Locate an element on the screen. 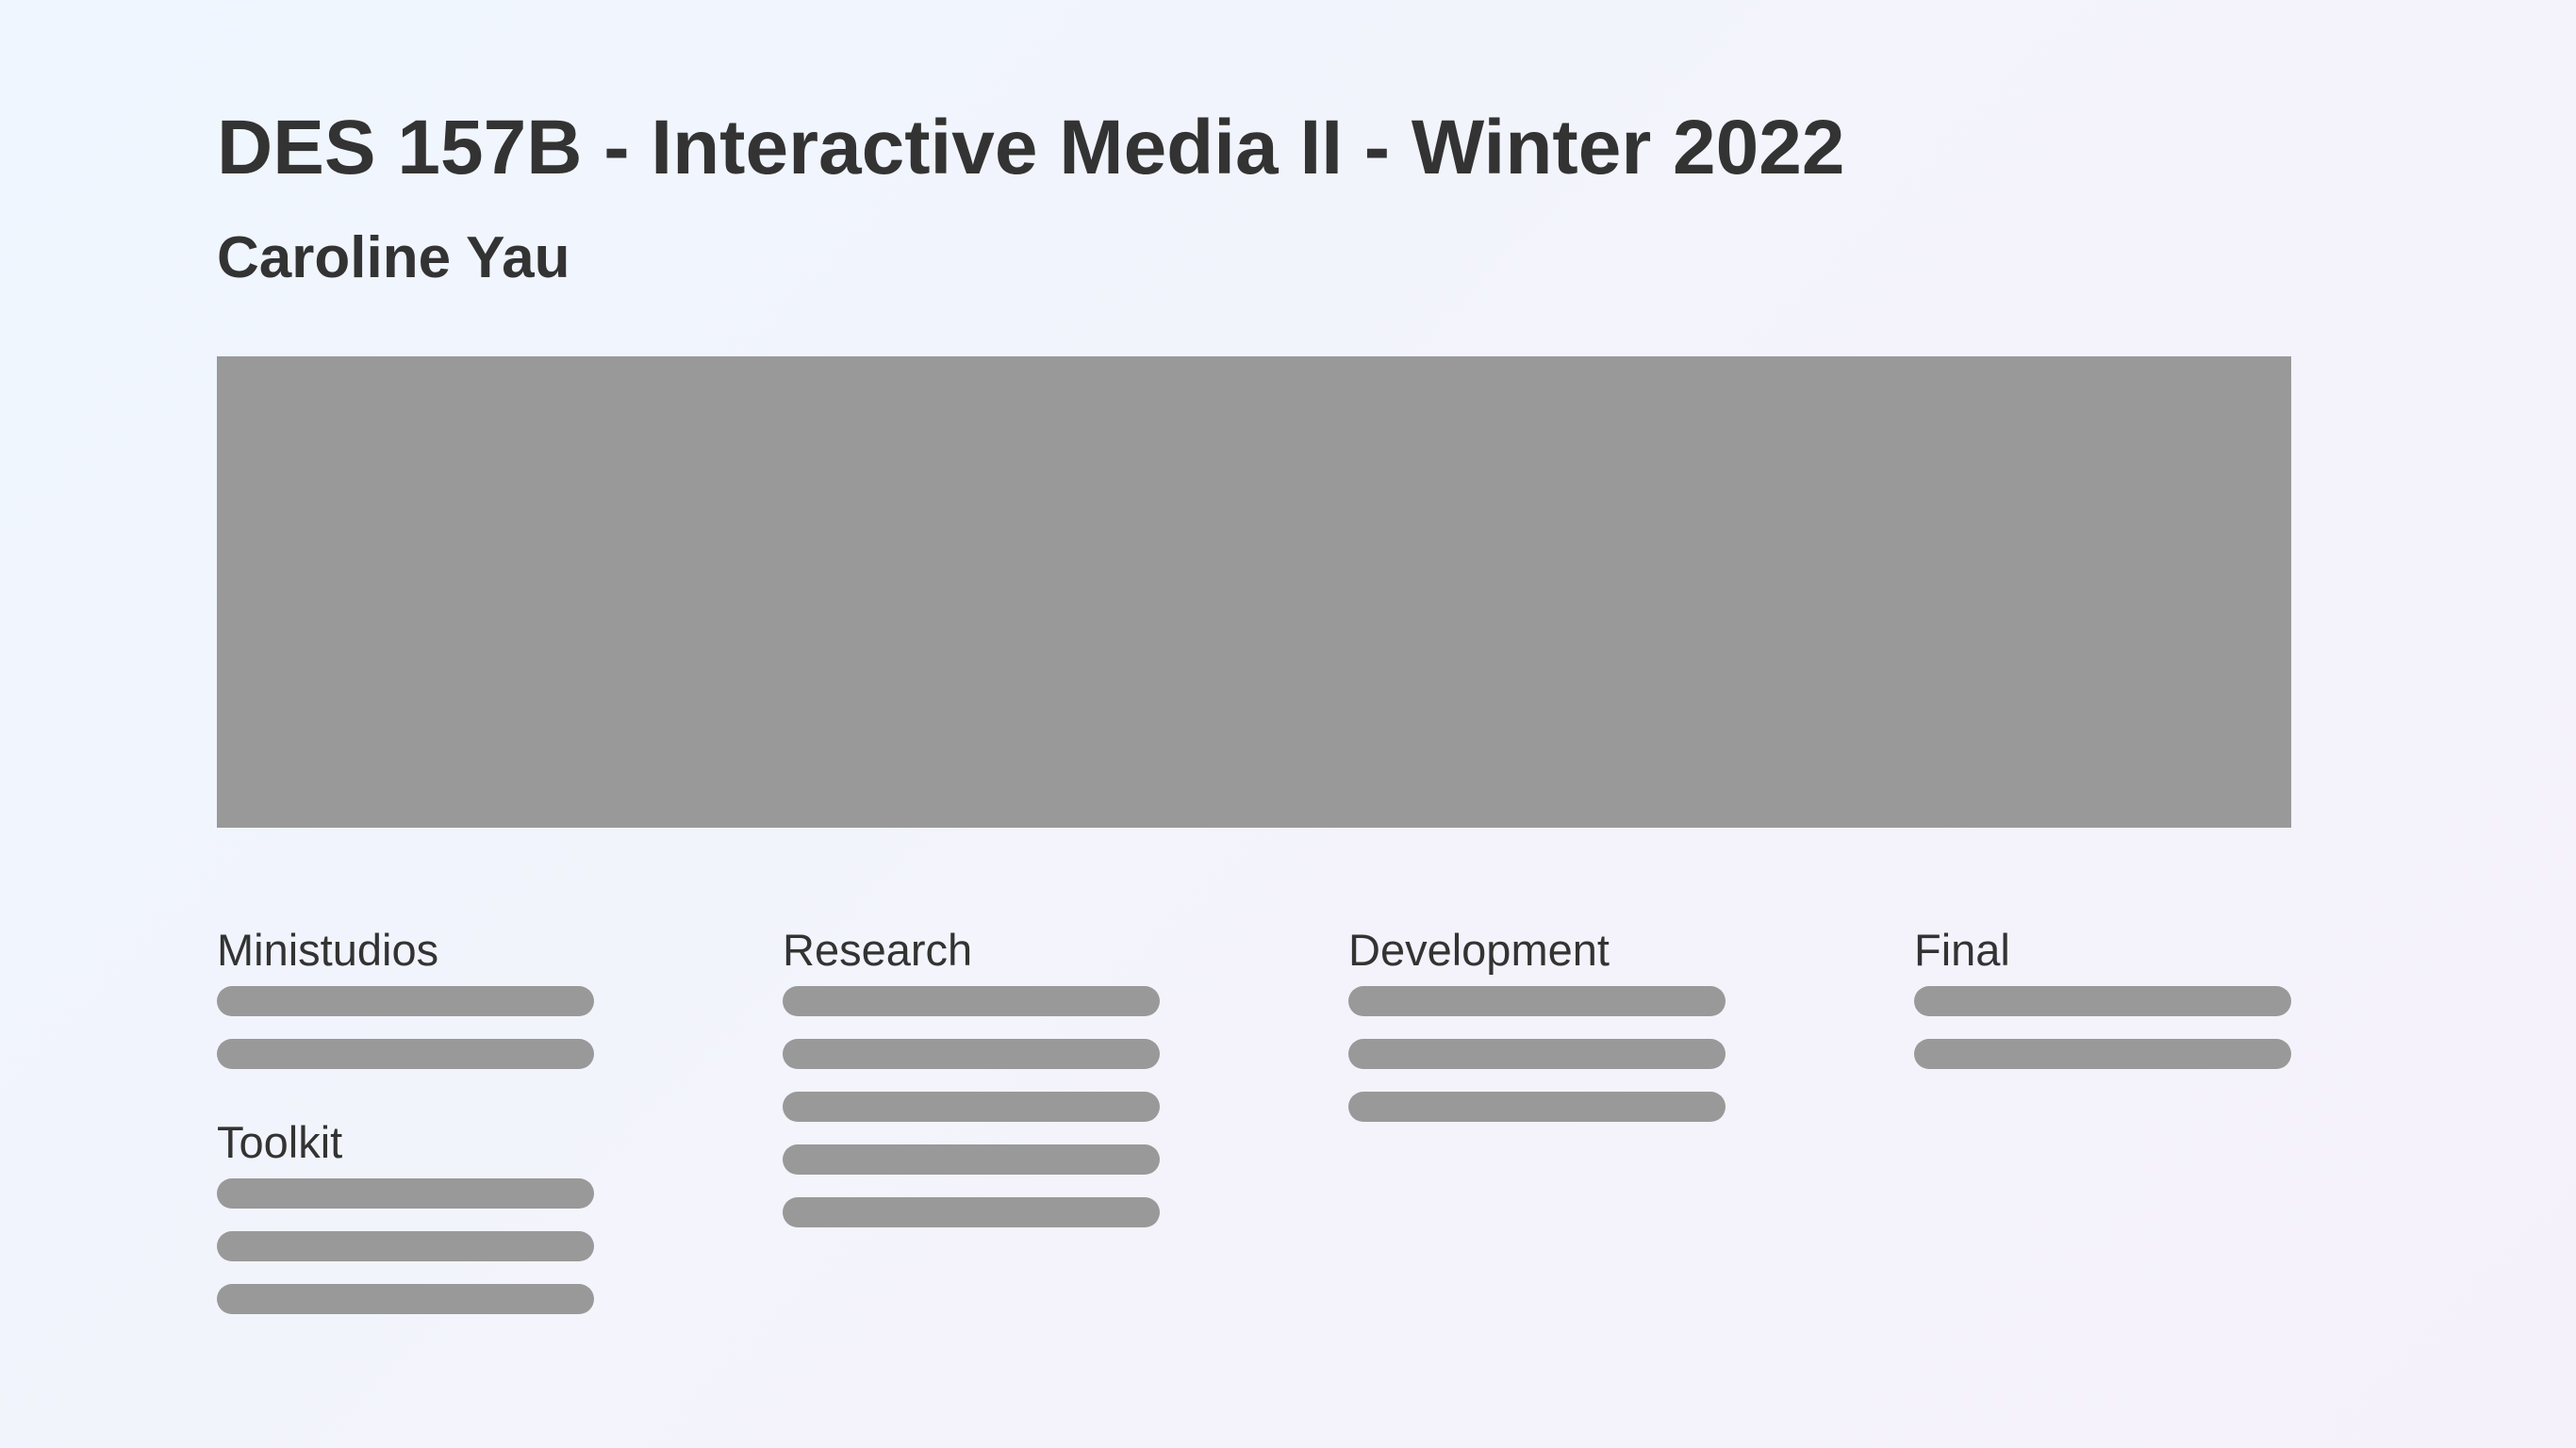 The height and width of the screenshot is (1448, 2576). author-name: Caroline Yau is located at coordinates (393, 257).